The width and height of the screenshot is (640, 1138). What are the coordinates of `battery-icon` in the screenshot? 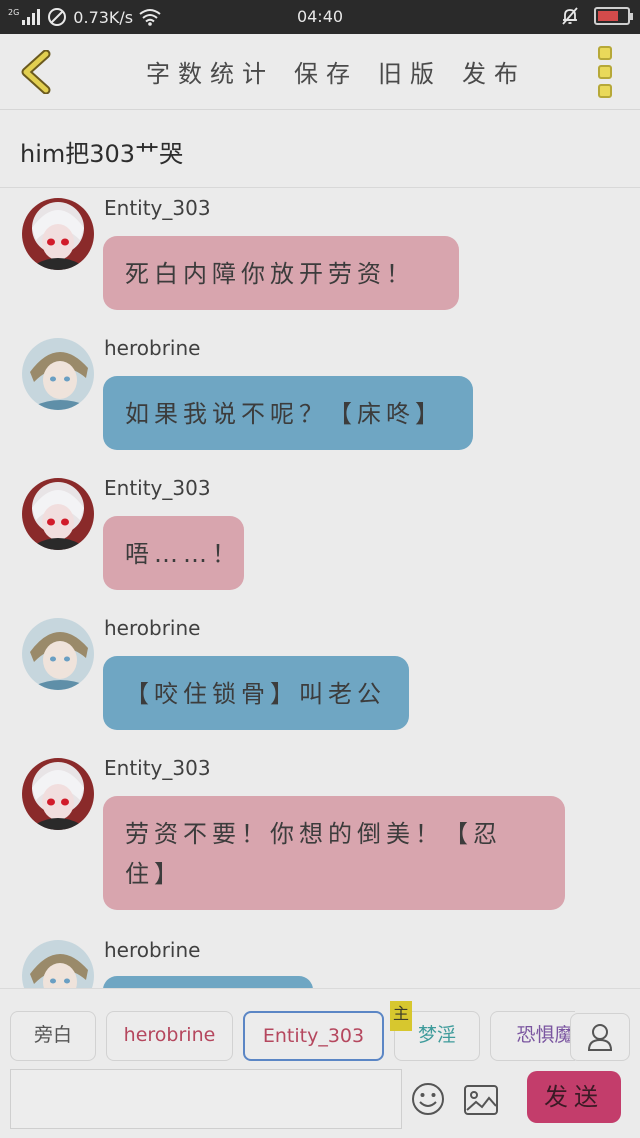 It's located at (613, 16).